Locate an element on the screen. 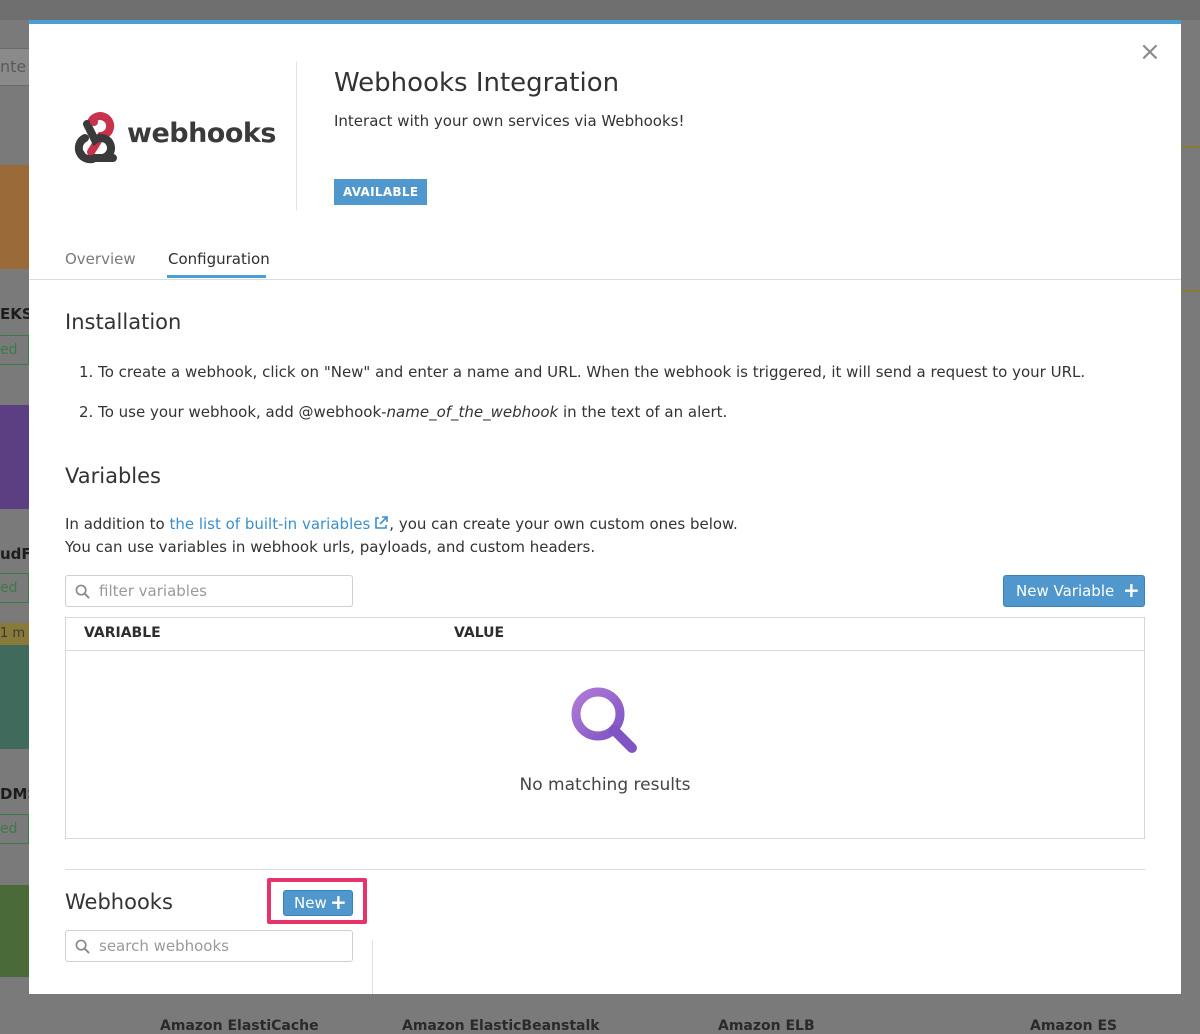 This screenshot has height=1034, width=1200. installation-heading: Installation is located at coordinates (123, 322).